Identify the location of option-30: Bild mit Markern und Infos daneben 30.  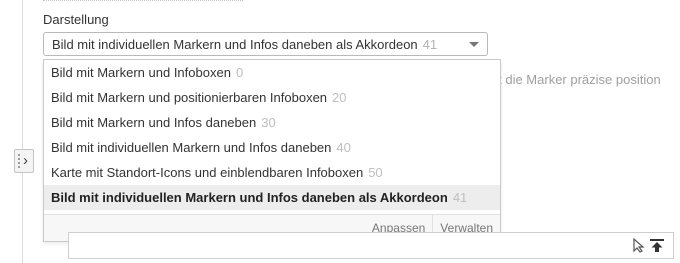
(272, 122).